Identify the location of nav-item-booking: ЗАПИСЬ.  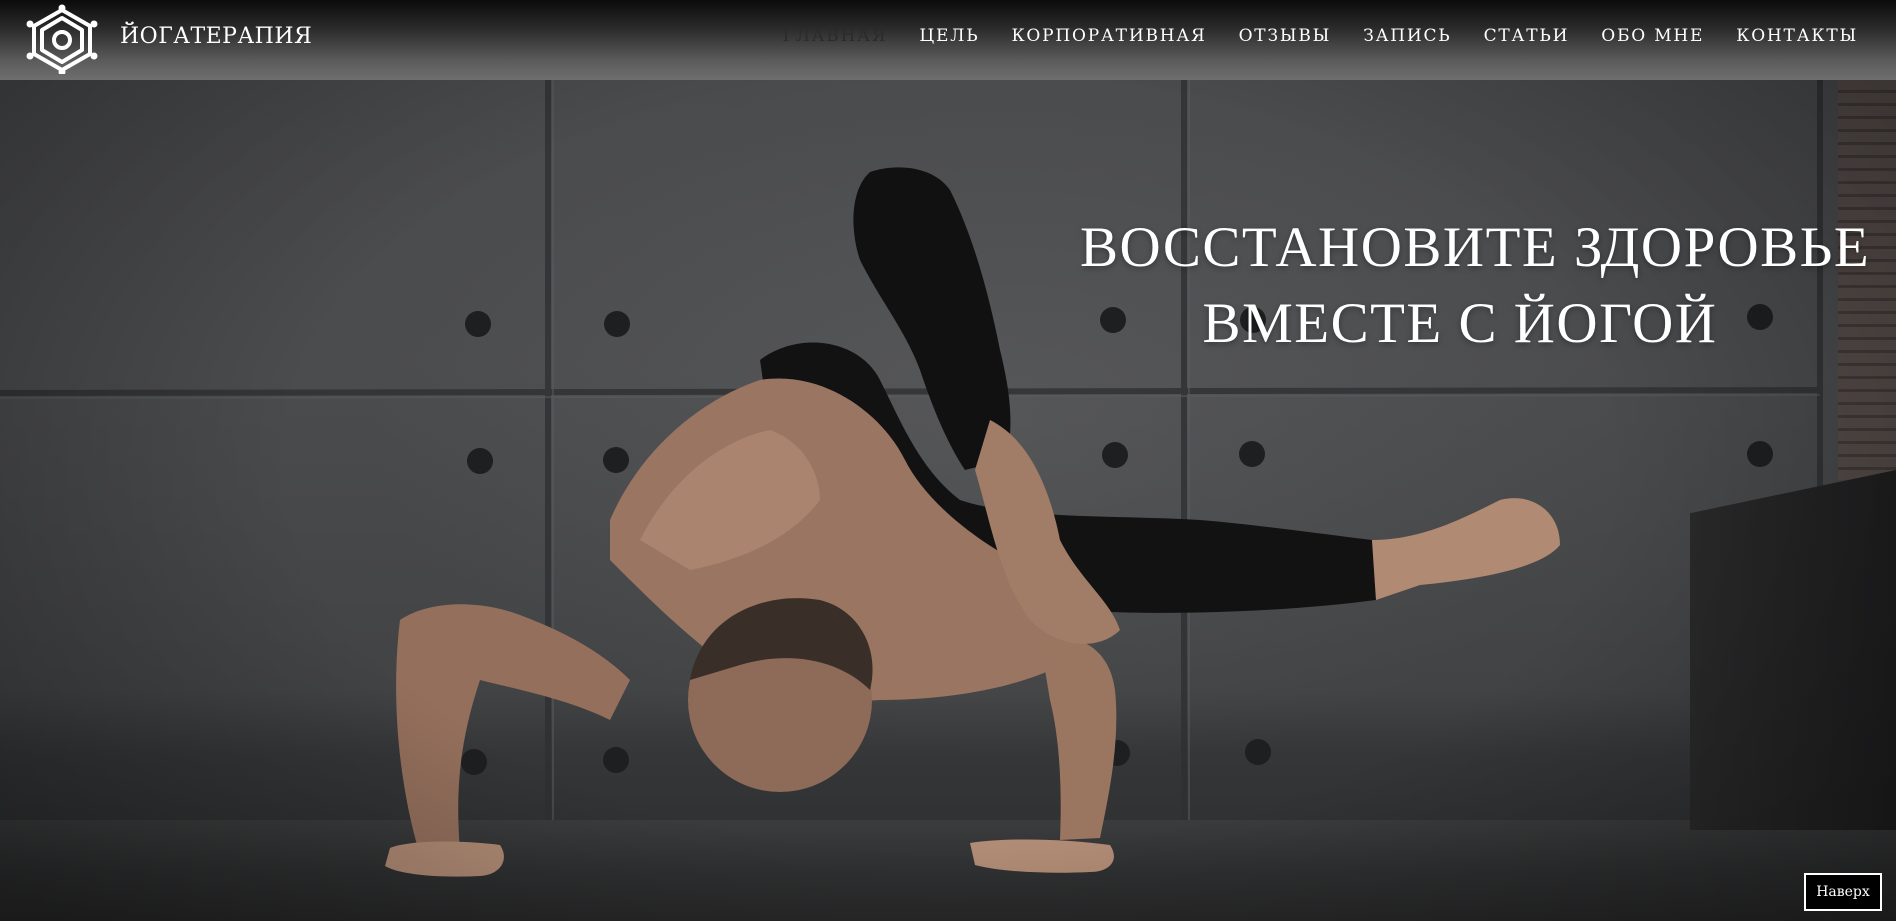
(1407, 36).